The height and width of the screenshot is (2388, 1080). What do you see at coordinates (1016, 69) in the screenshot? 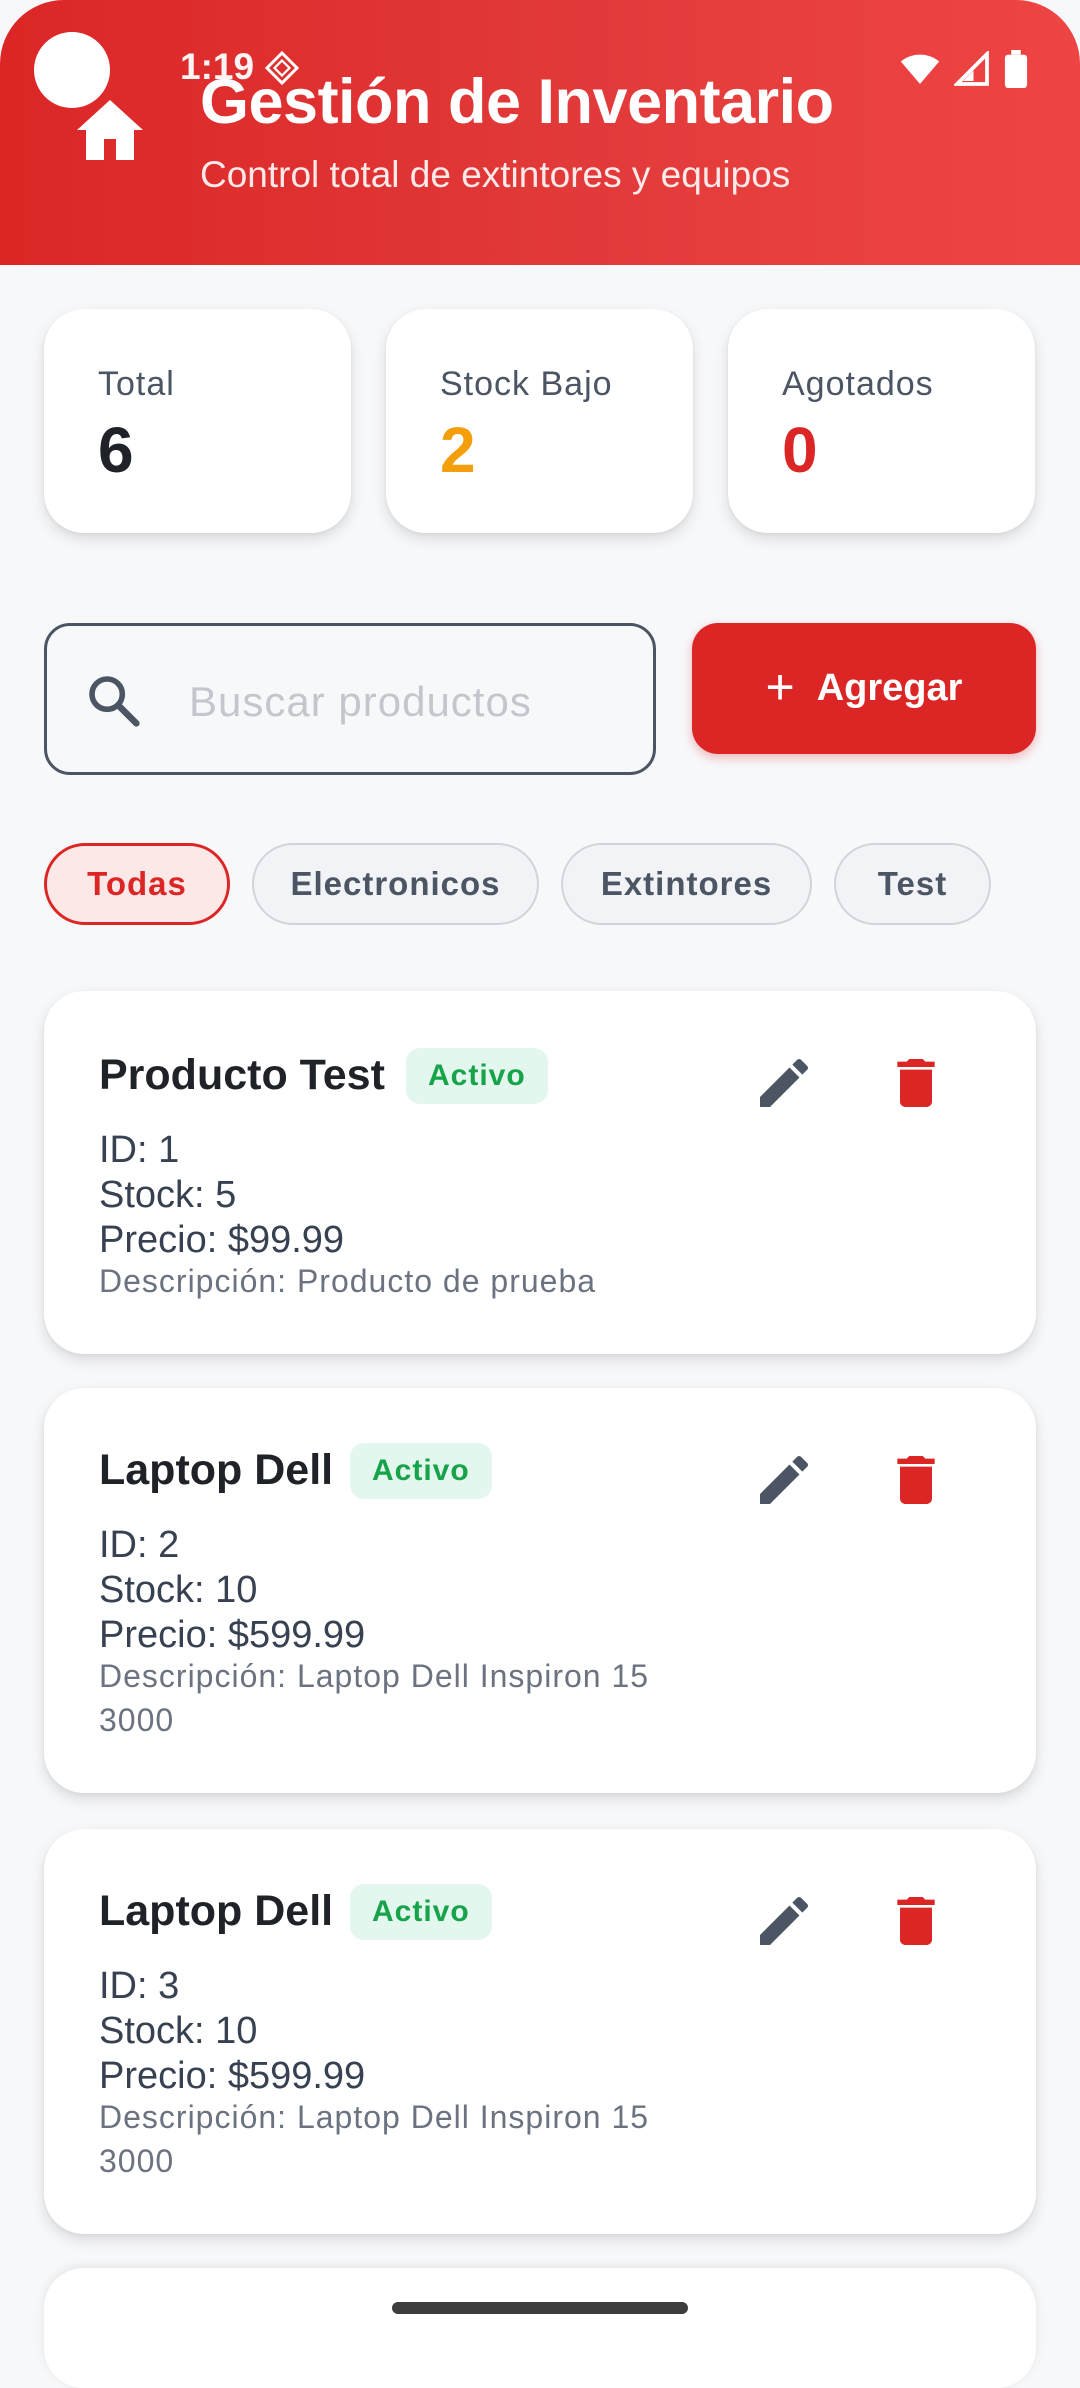
I see `battery-icon` at bounding box center [1016, 69].